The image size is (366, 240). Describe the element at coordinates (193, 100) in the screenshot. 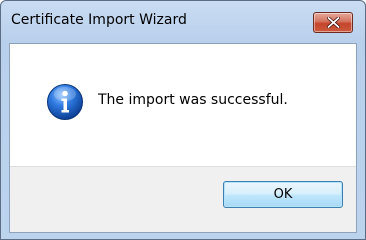

I see `message-text: The import was successful.` at that location.